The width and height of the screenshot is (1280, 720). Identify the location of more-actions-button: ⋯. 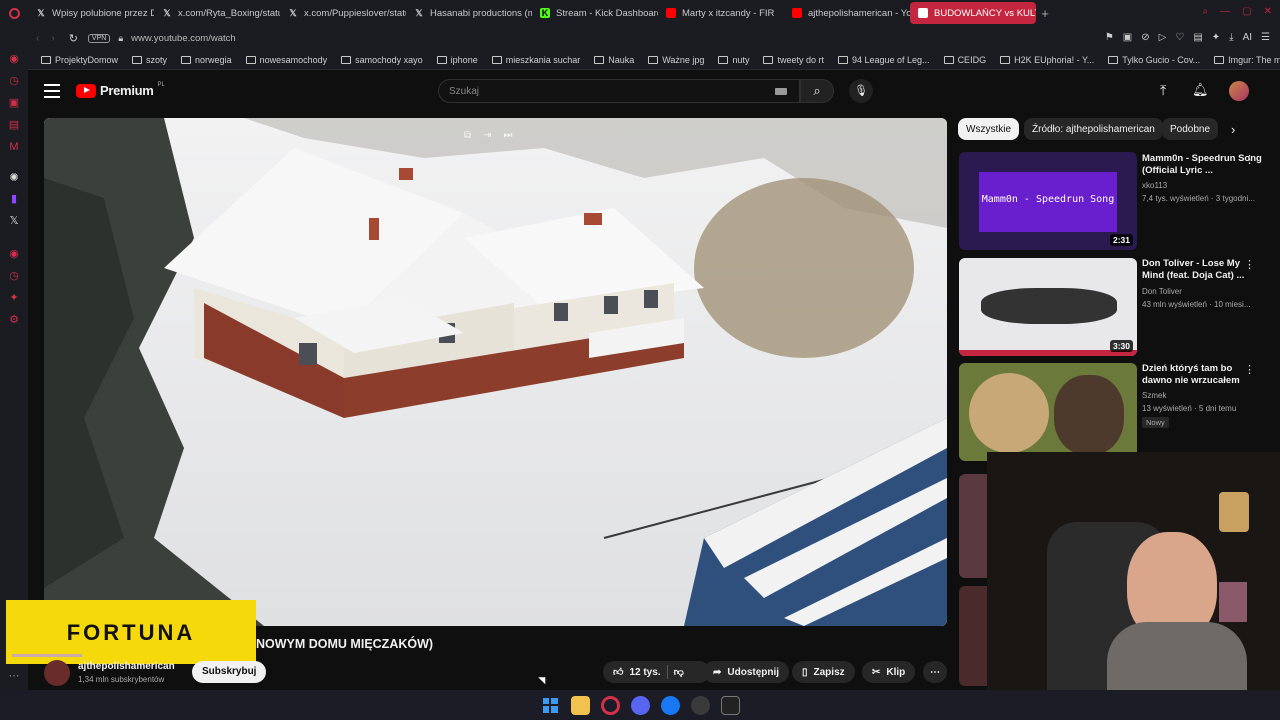
(935, 672).